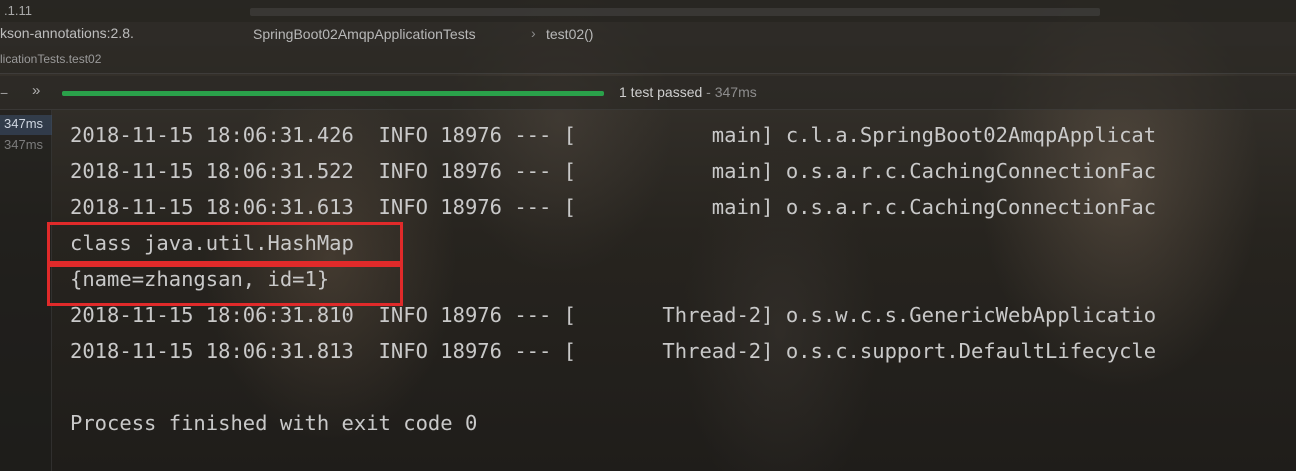 This screenshot has height=471, width=1296. Describe the element at coordinates (225, 285) in the screenshot. I see `highlight-box-map` at that location.